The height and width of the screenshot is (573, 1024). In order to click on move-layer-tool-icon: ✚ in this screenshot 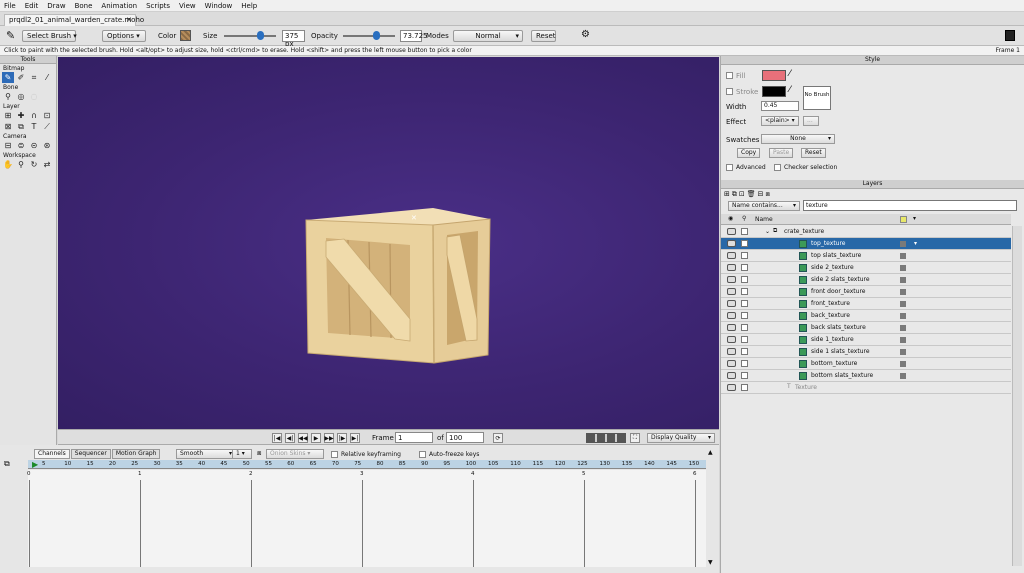, I will do `click(21, 115)`.